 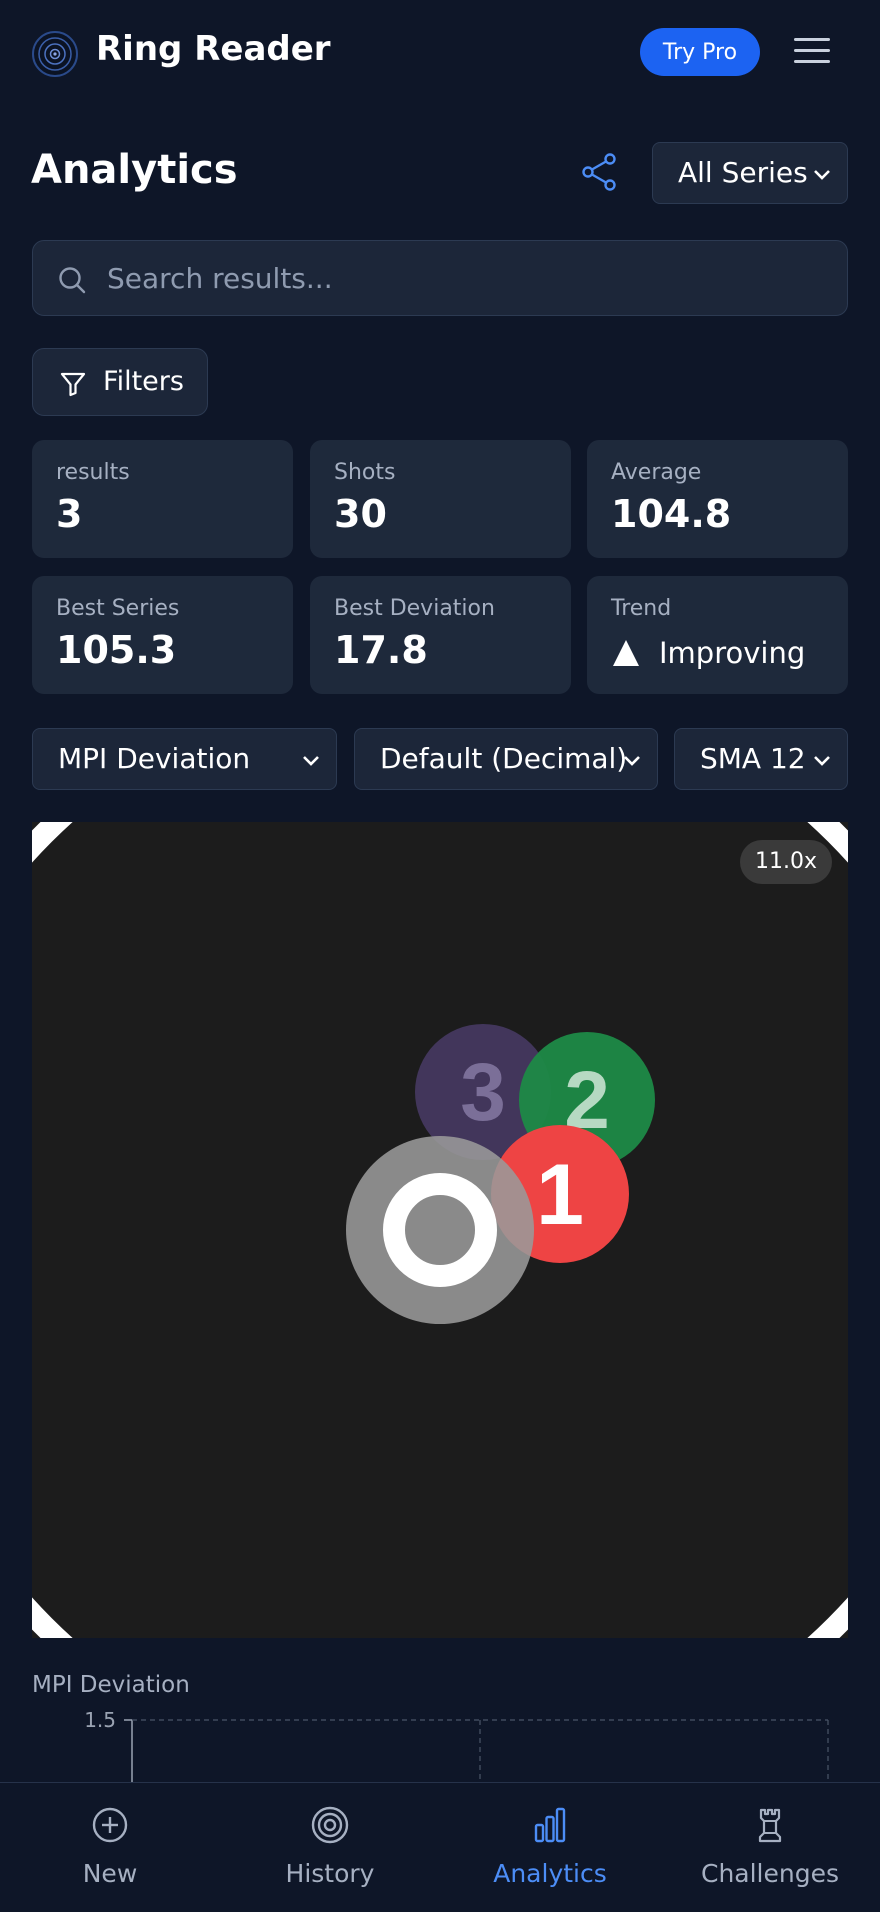 I want to click on stat-card-results: results 3, so click(x=162, y=499).